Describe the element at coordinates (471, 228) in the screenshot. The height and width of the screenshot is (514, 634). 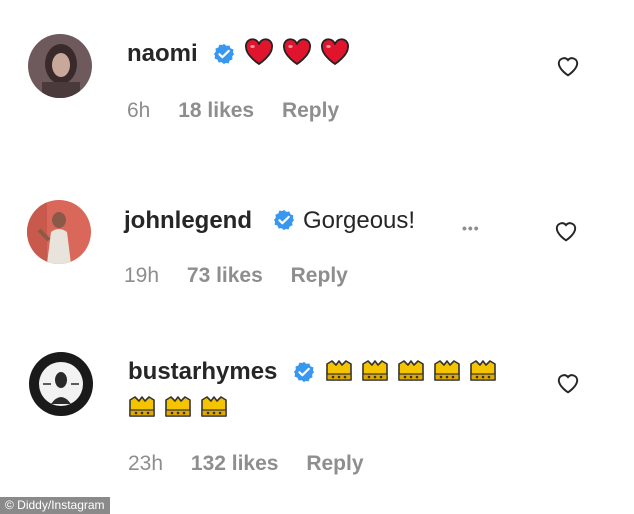
I see `more-options-button: •••` at that location.